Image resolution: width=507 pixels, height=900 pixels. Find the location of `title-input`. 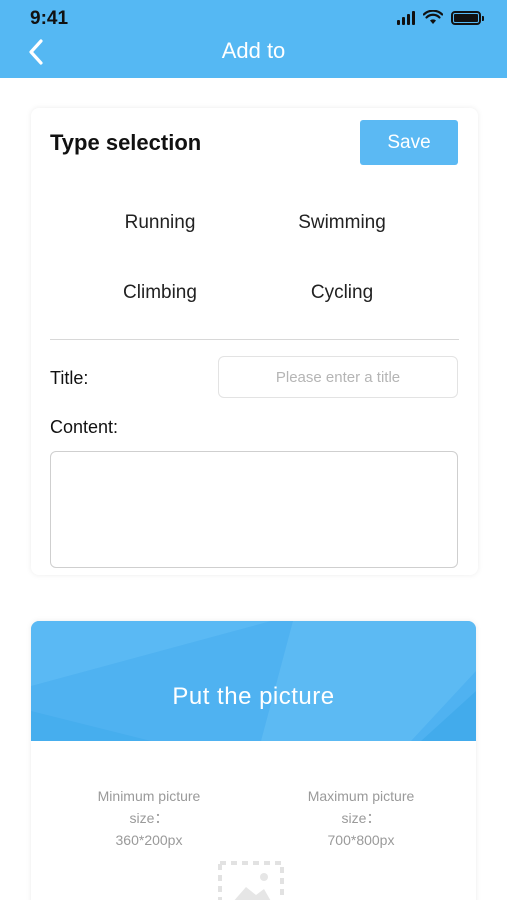

title-input is located at coordinates (338, 377).